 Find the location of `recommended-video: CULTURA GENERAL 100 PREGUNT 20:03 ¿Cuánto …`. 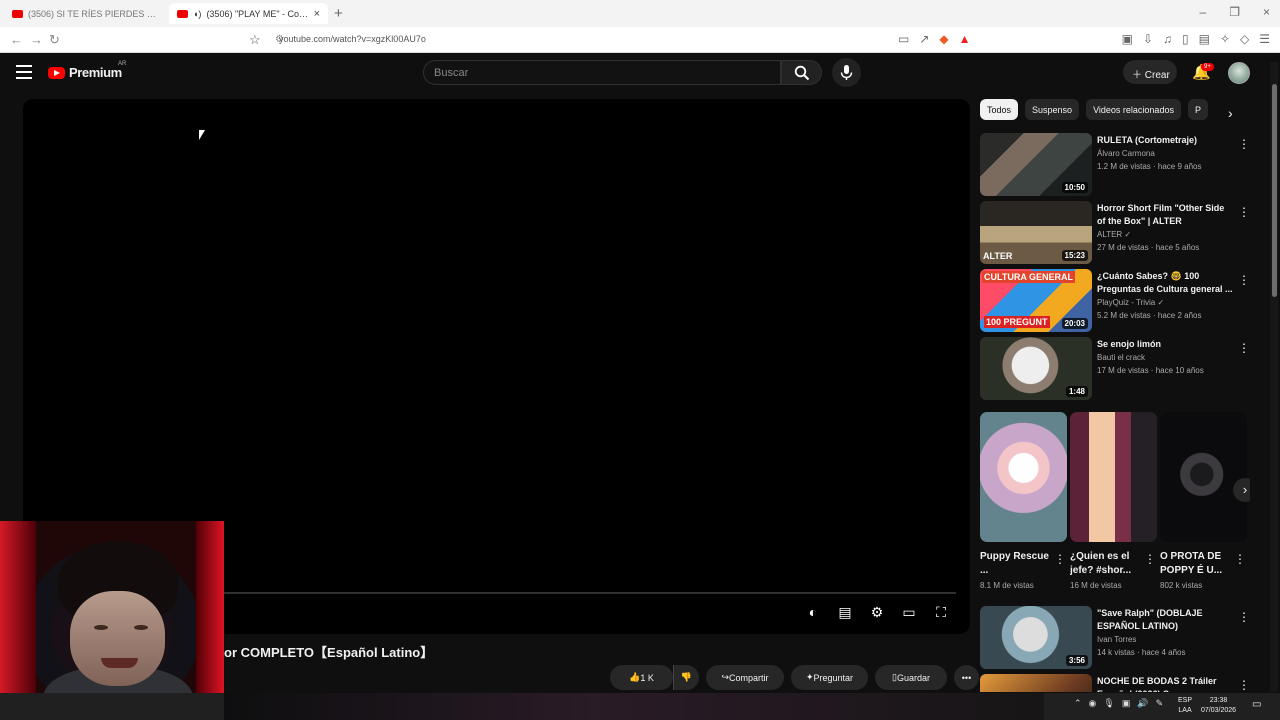

recommended-video: CULTURA GENERAL 100 PREGUNT 20:03 ¿Cuánto … is located at coordinates (1115, 301).